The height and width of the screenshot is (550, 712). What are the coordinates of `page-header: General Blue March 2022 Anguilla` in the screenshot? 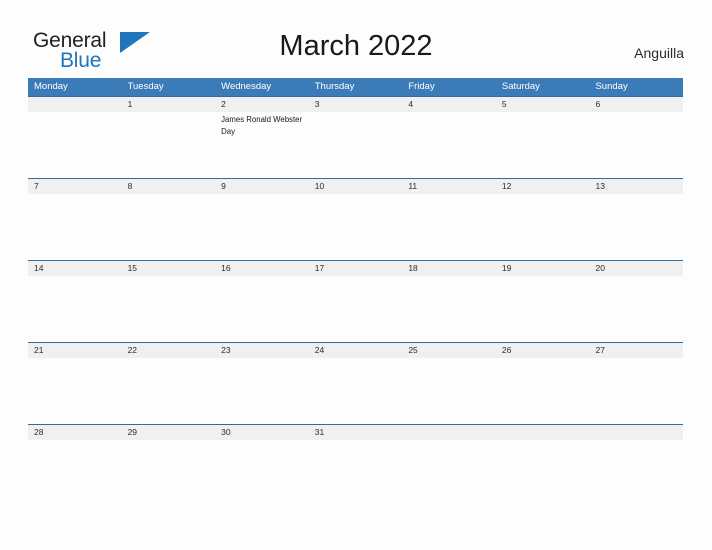 It's located at (356, 39).